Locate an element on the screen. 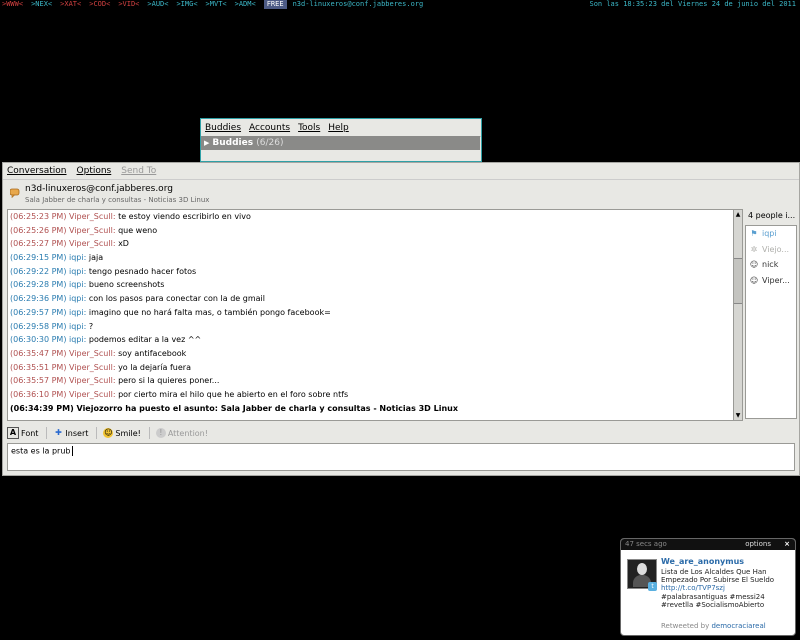 Image resolution: width=800 pixels, height=640 pixels. retweet-info: Retweeted by democraciareal is located at coordinates (713, 626).